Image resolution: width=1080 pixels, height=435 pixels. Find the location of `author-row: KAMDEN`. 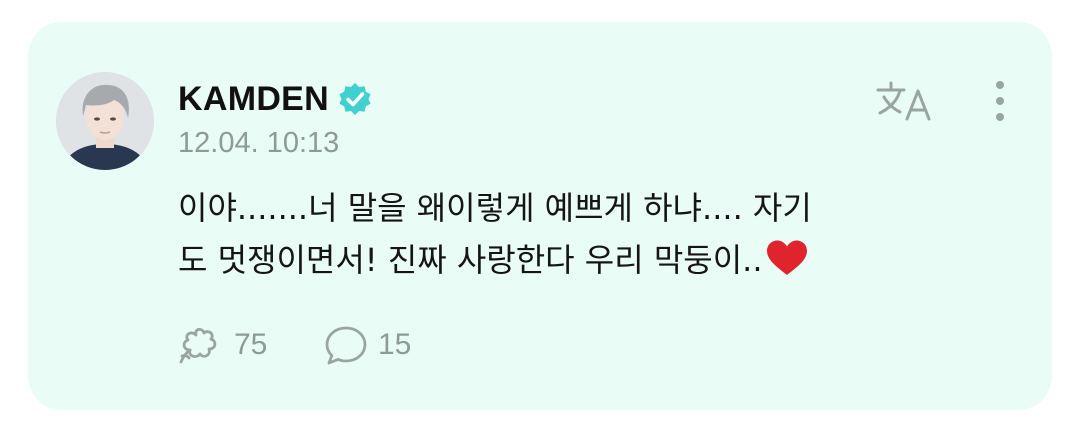

author-row: KAMDEN is located at coordinates (275, 99).